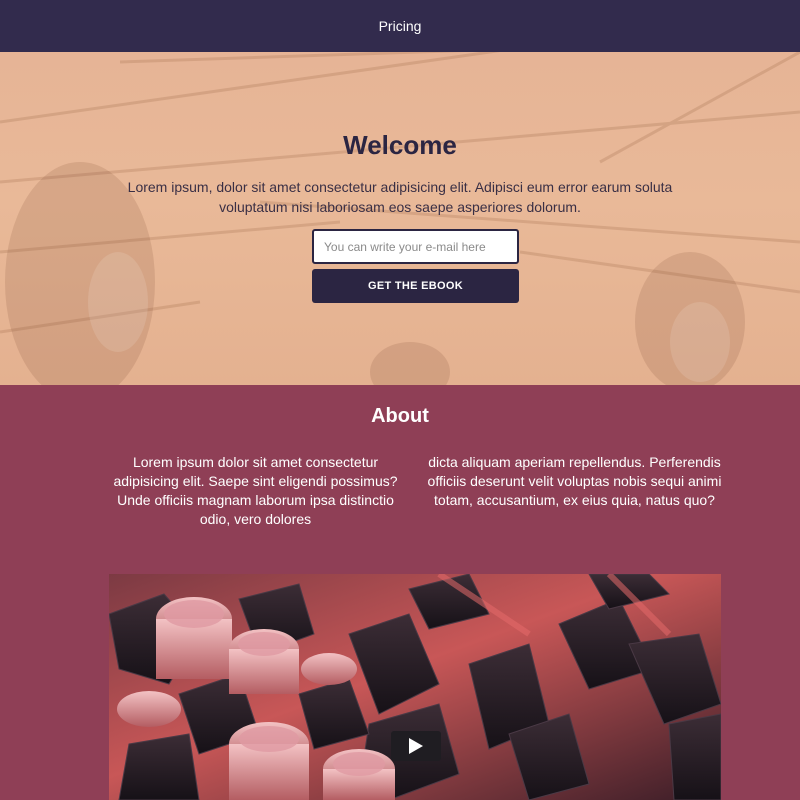 Image resolution: width=800 pixels, height=800 pixels. I want to click on play-button, so click(416, 746).